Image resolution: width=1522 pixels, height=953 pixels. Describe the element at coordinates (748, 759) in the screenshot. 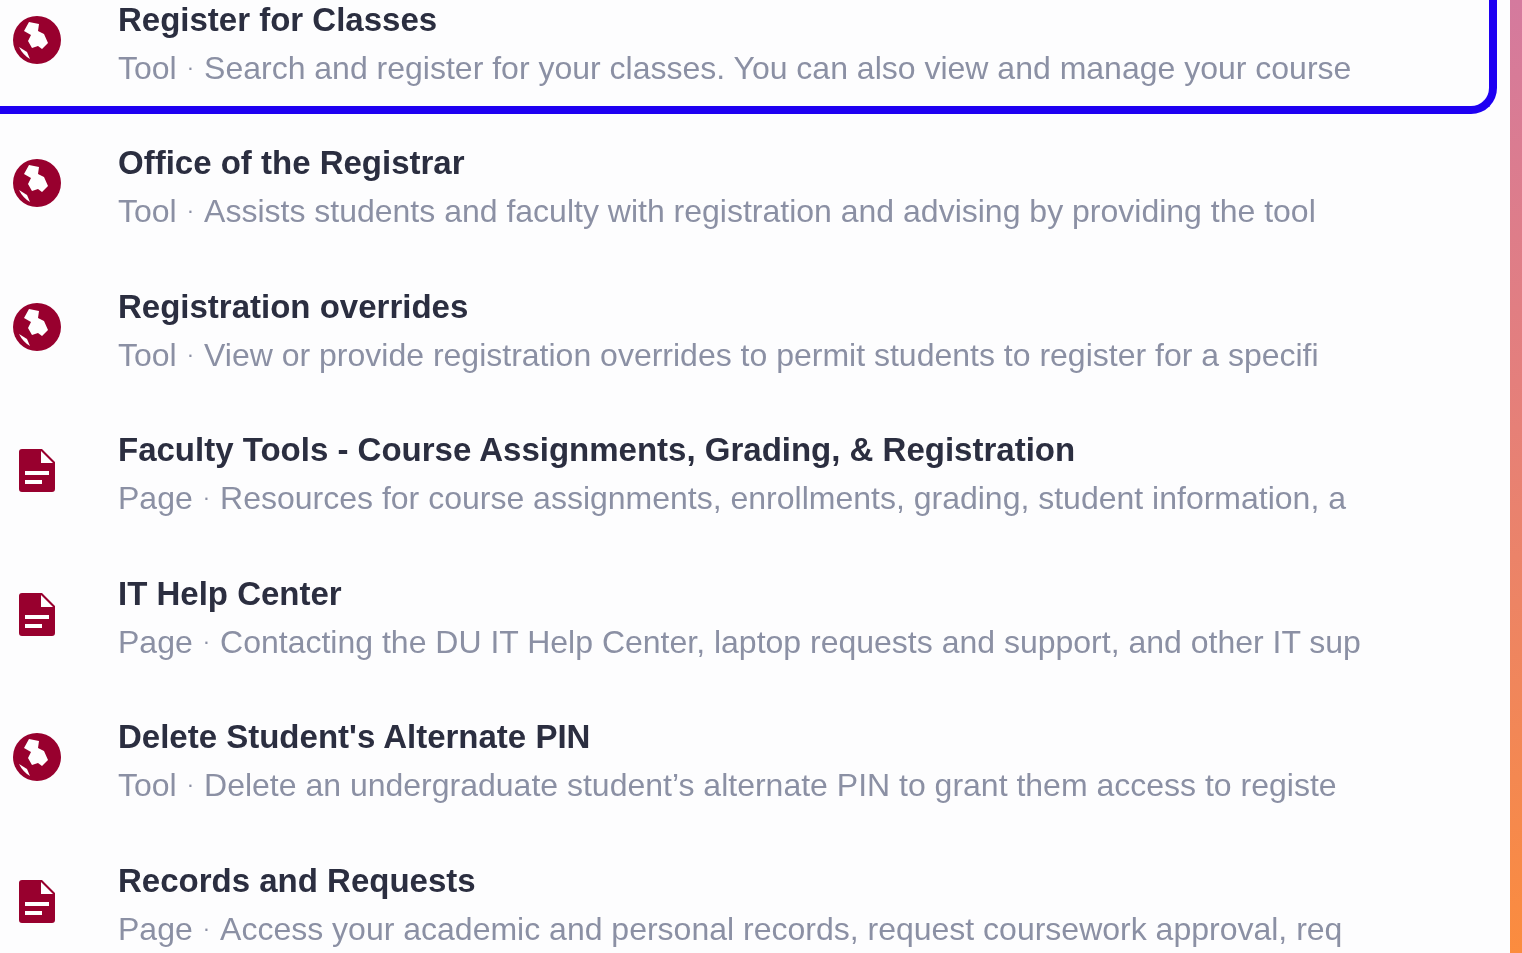

I see `result-row: Delete Student's Alternate PIN Tool · Delete an undergraduate student’s alternate PIN to grant them access to registe` at that location.